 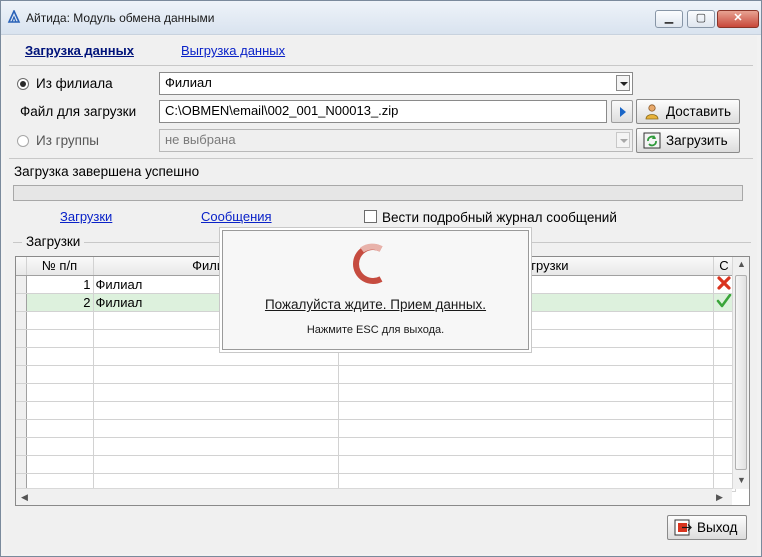 What do you see at coordinates (375, 330) in the screenshot?
I see `esc-hint: Нажмите ESC для выхода.` at bounding box center [375, 330].